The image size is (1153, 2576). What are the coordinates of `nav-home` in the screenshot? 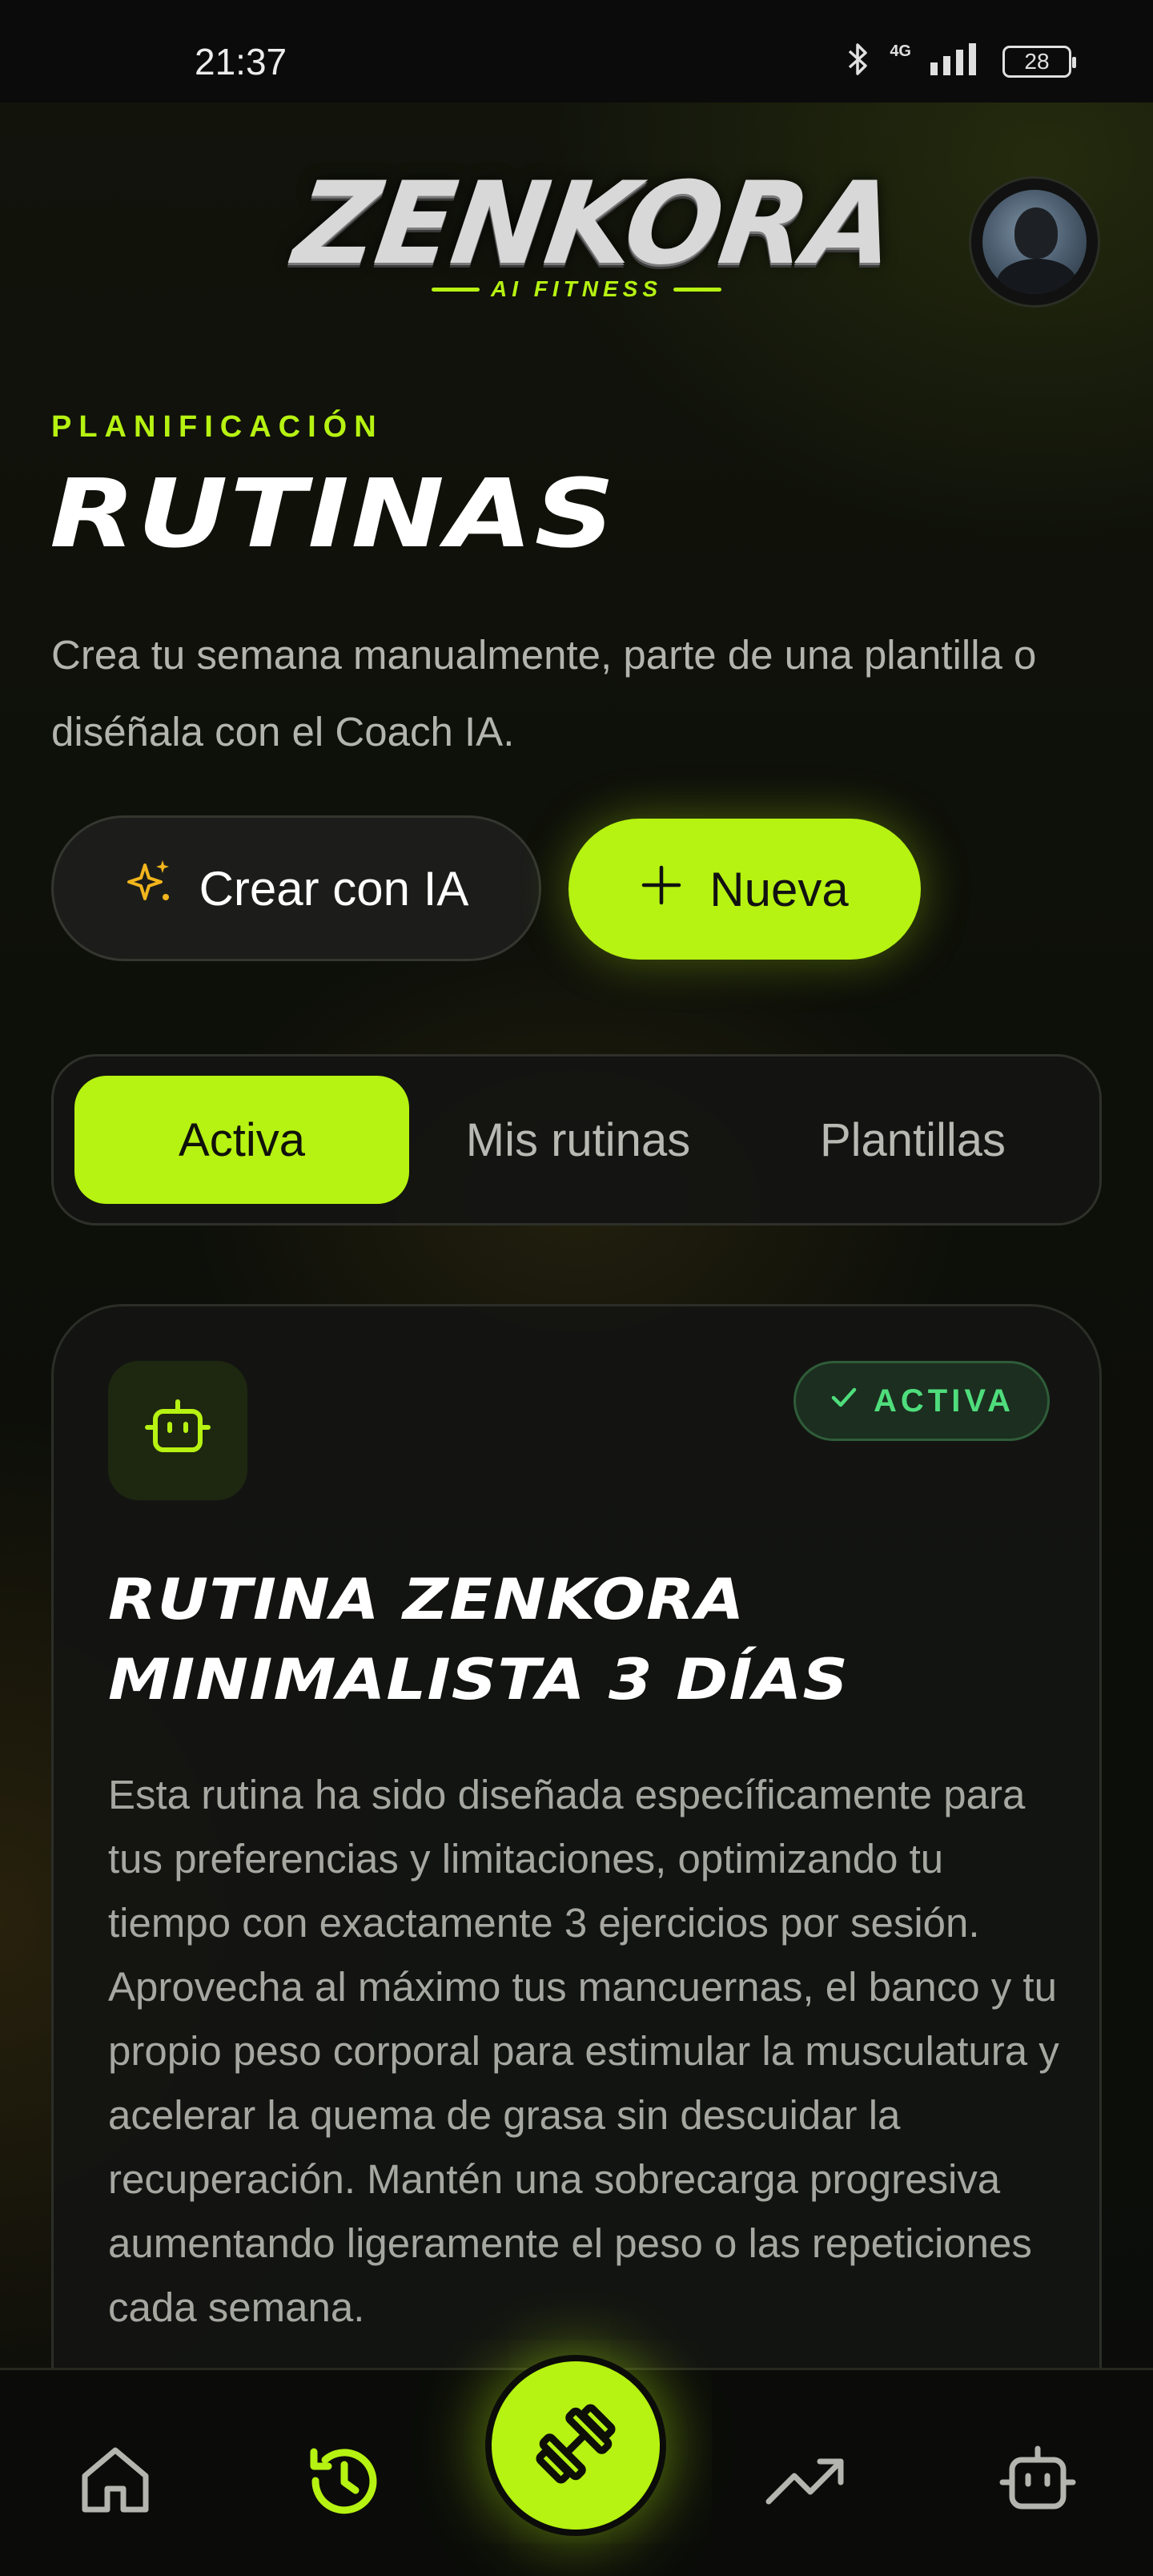 It's located at (115, 2482).